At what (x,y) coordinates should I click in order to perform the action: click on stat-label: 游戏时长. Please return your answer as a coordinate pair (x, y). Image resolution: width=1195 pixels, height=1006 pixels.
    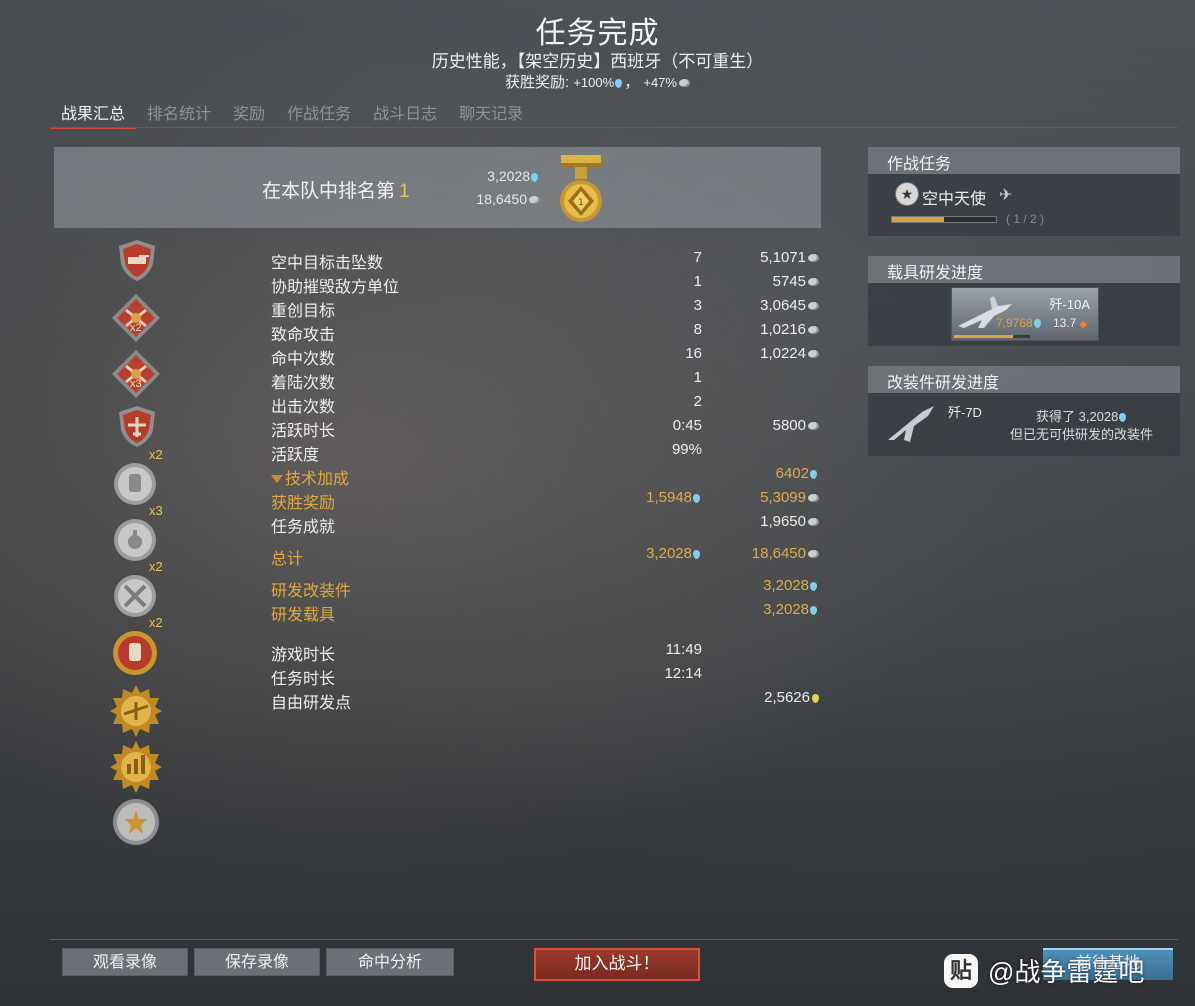
    Looking at the image, I should click on (303, 653).